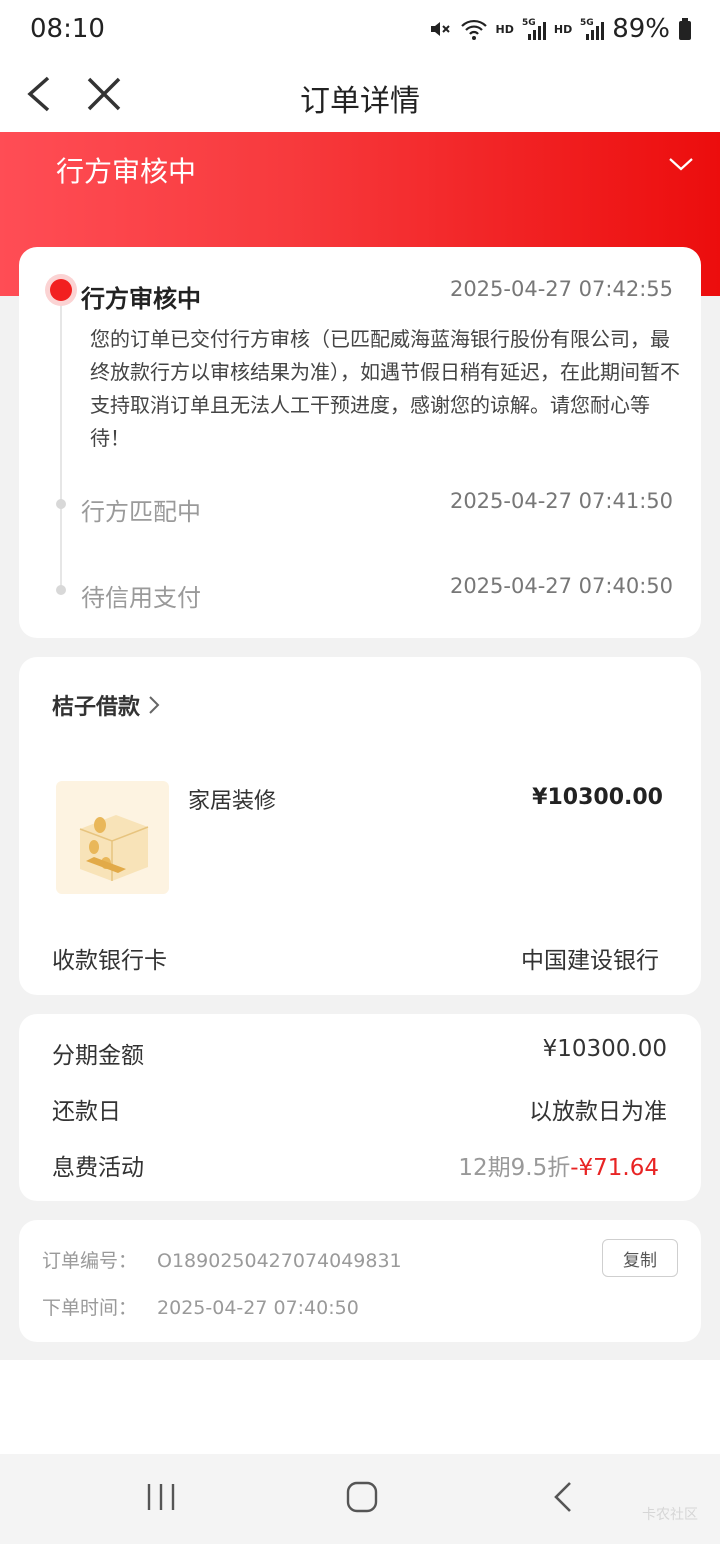  Describe the element at coordinates (592, 29) in the screenshot. I see `signal-icon-2: 5G` at that location.